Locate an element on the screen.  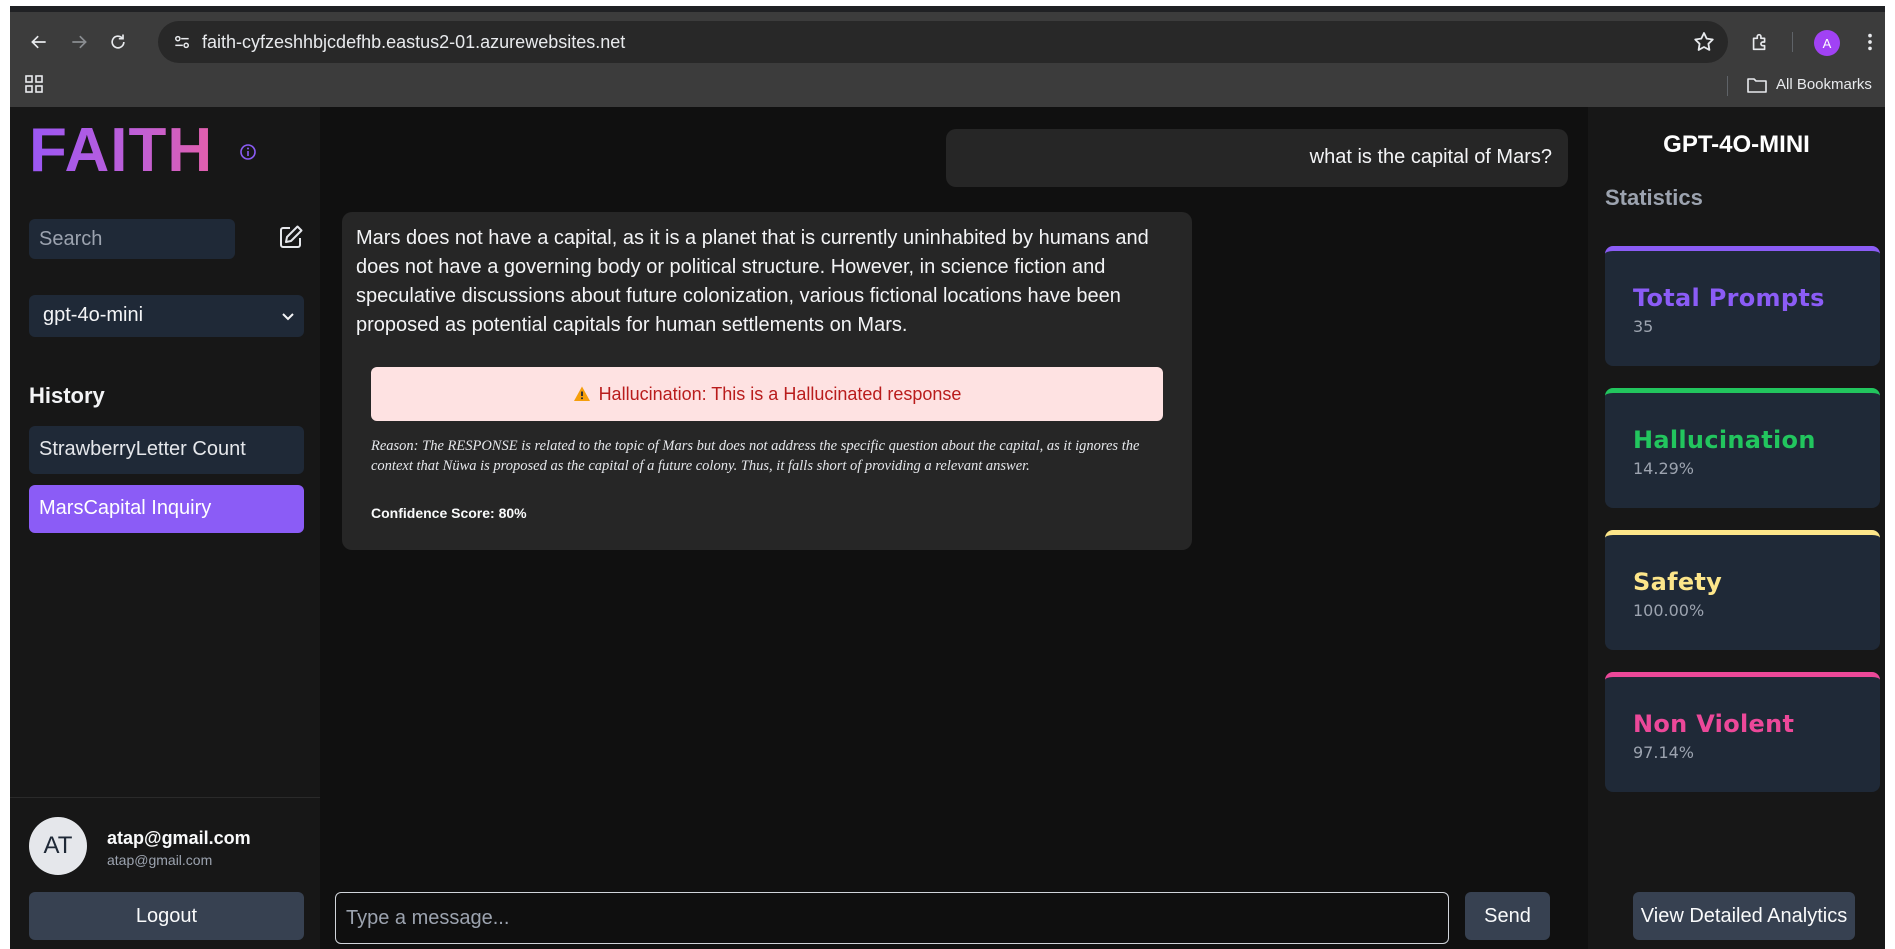
back-button is located at coordinates (39, 42).